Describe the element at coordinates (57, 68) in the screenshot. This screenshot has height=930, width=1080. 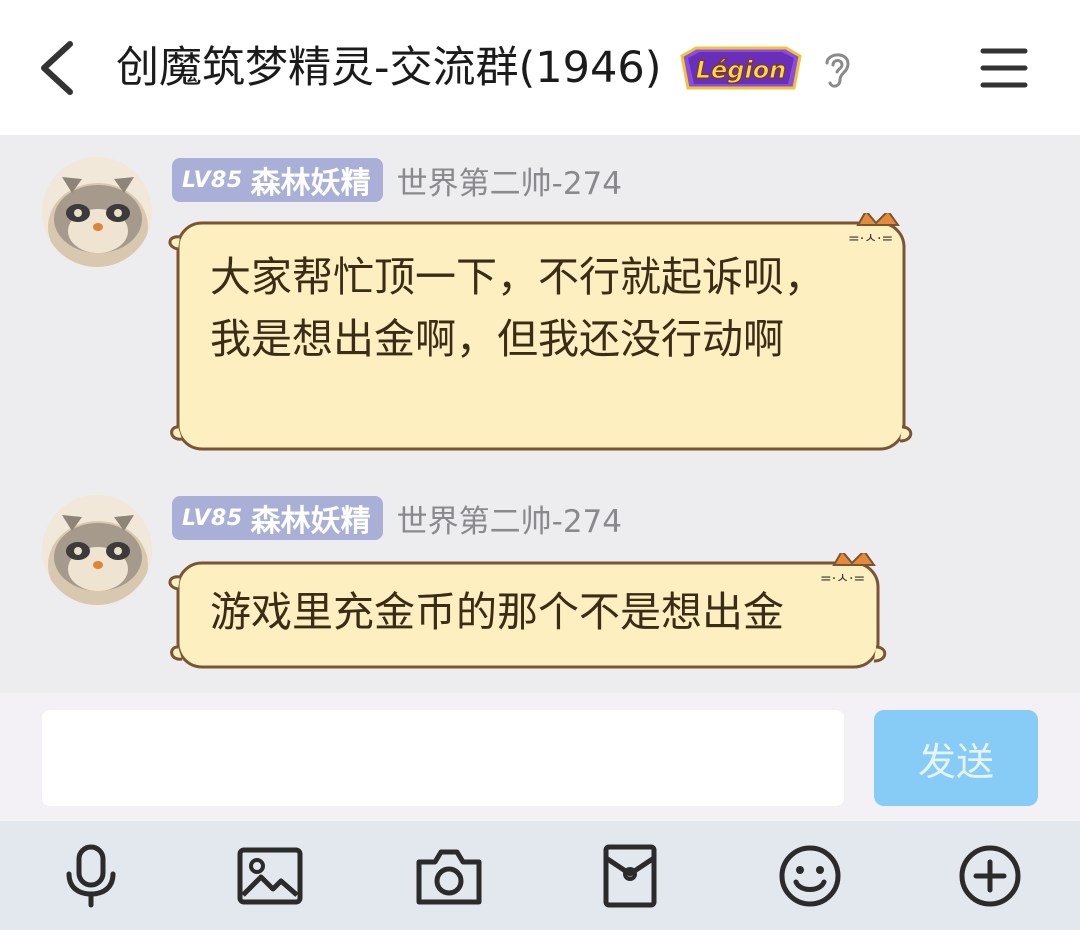
I see `chevron-left-icon` at that location.